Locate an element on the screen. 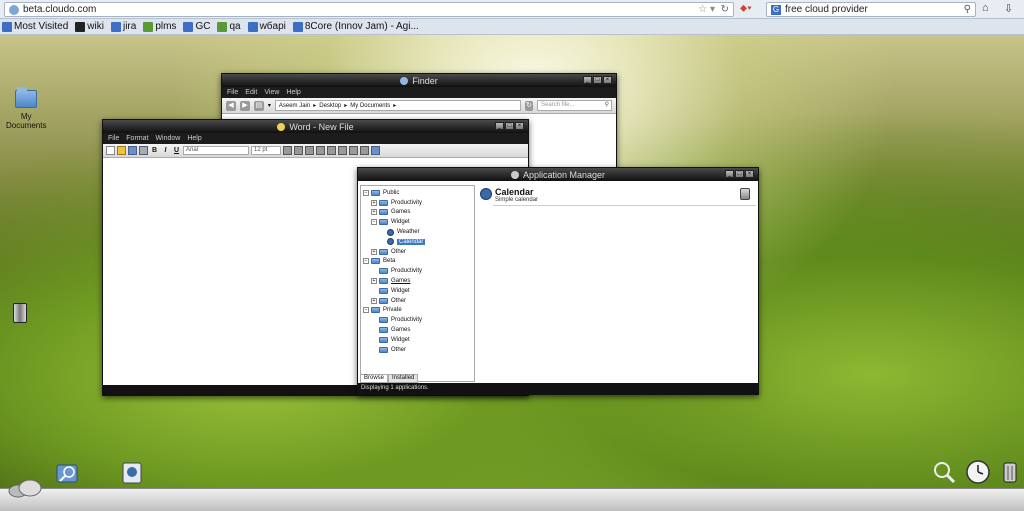 The image size is (1024, 511). breadcrumb-item: Aseem Jain is located at coordinates (294, 106).